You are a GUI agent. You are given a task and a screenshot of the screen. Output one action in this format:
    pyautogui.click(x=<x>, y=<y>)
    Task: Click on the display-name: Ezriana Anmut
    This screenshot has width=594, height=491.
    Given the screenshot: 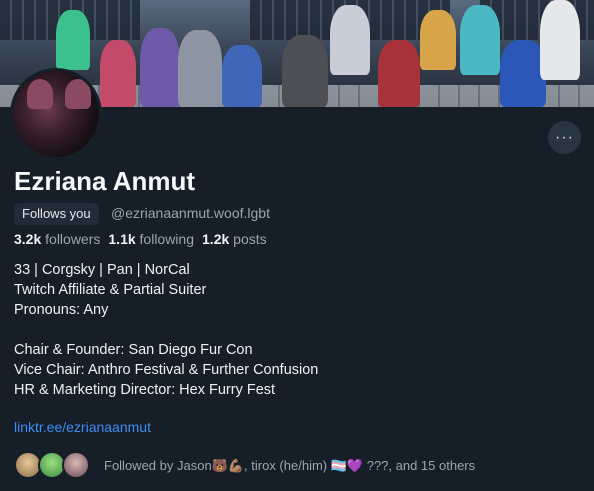 What is the action you would take?
    pyautogui.click(x=105, y=181)
    